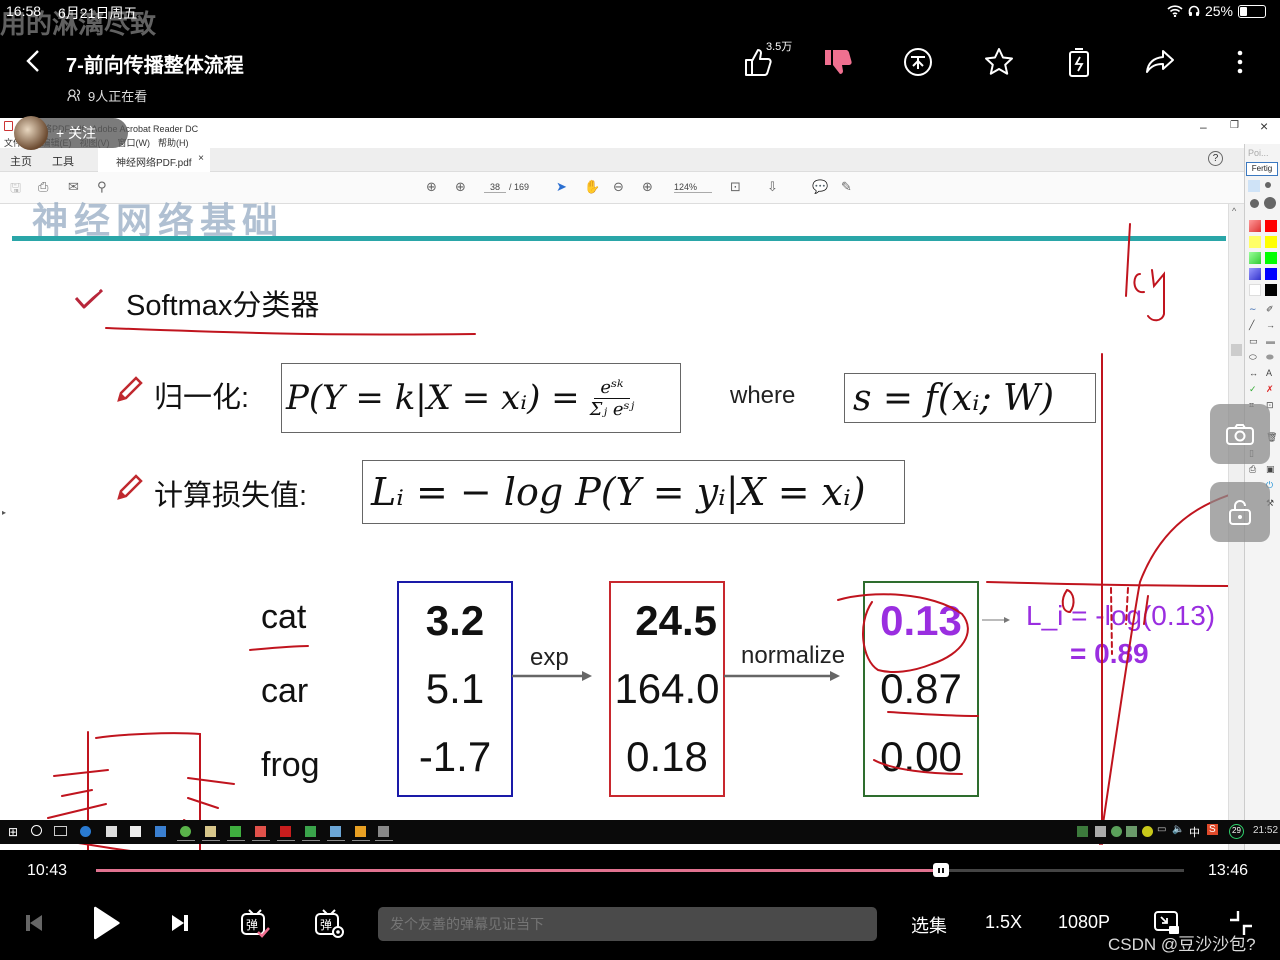 This screenshot has height=960, width=1280. I want to click on restore-icon: ❐, so click(1234, 125).